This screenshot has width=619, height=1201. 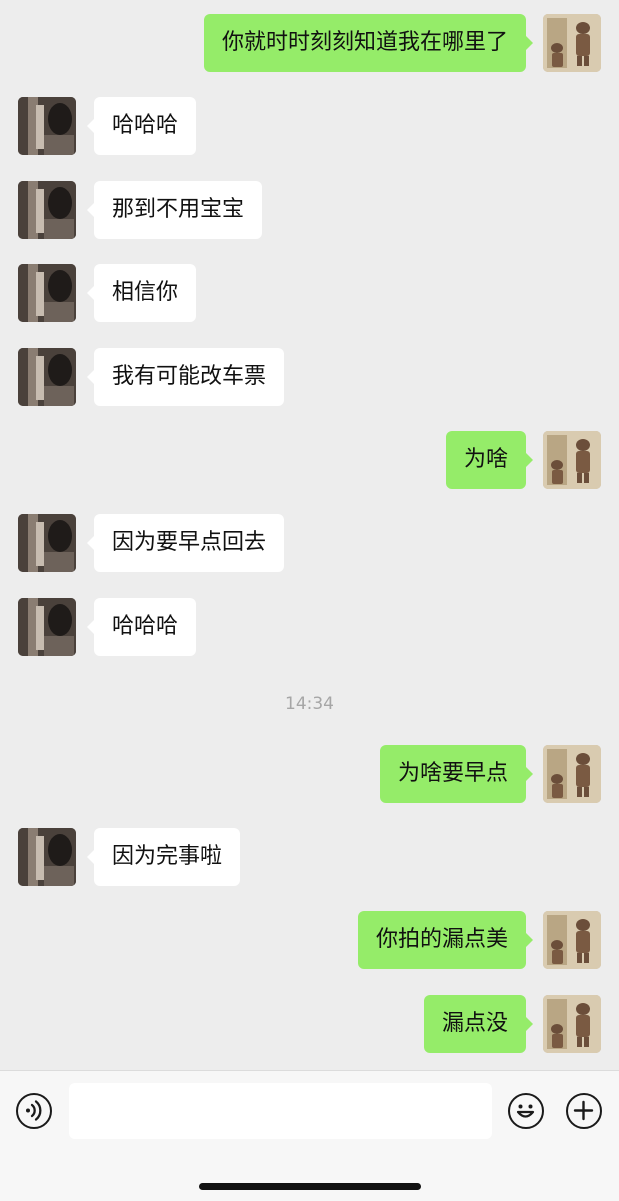 What do you see at coordinates (368, 43) in the screenshot?
I see `message-bubble-self: 你就时时刻刻知道我在哪里了` at bounding box center [368, 43].